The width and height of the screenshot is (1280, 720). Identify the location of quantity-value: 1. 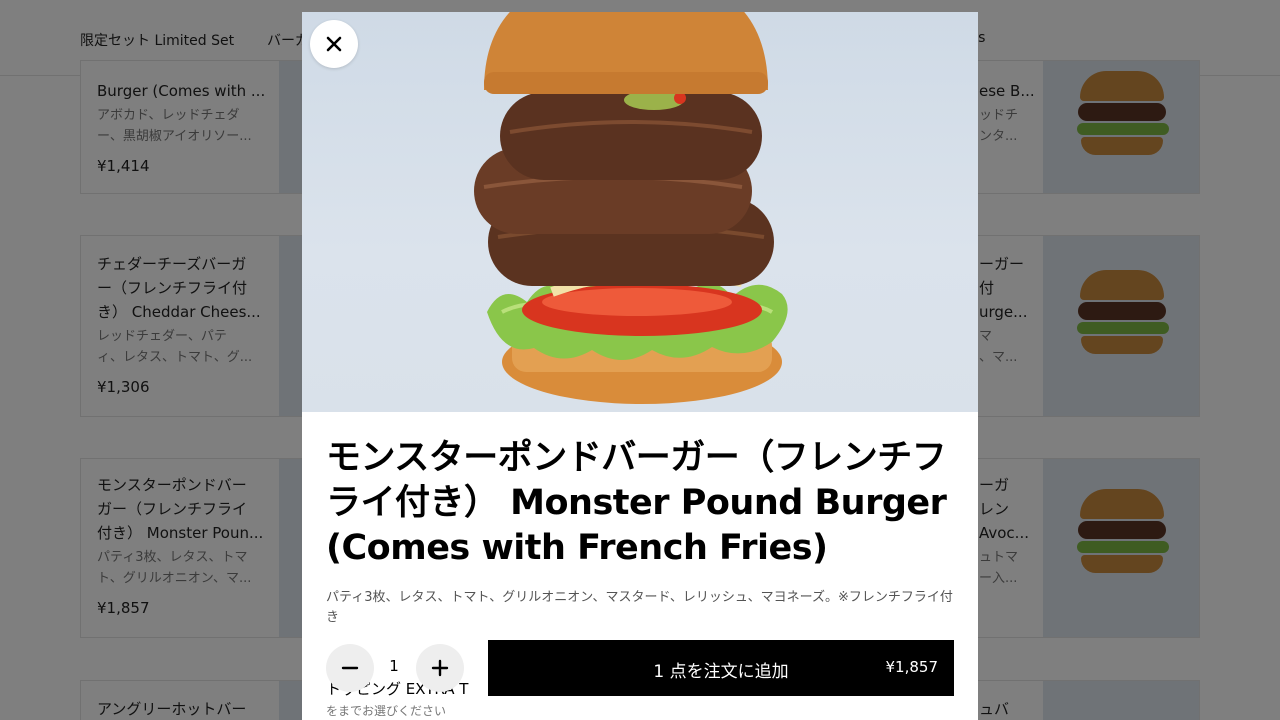
(394, 666).